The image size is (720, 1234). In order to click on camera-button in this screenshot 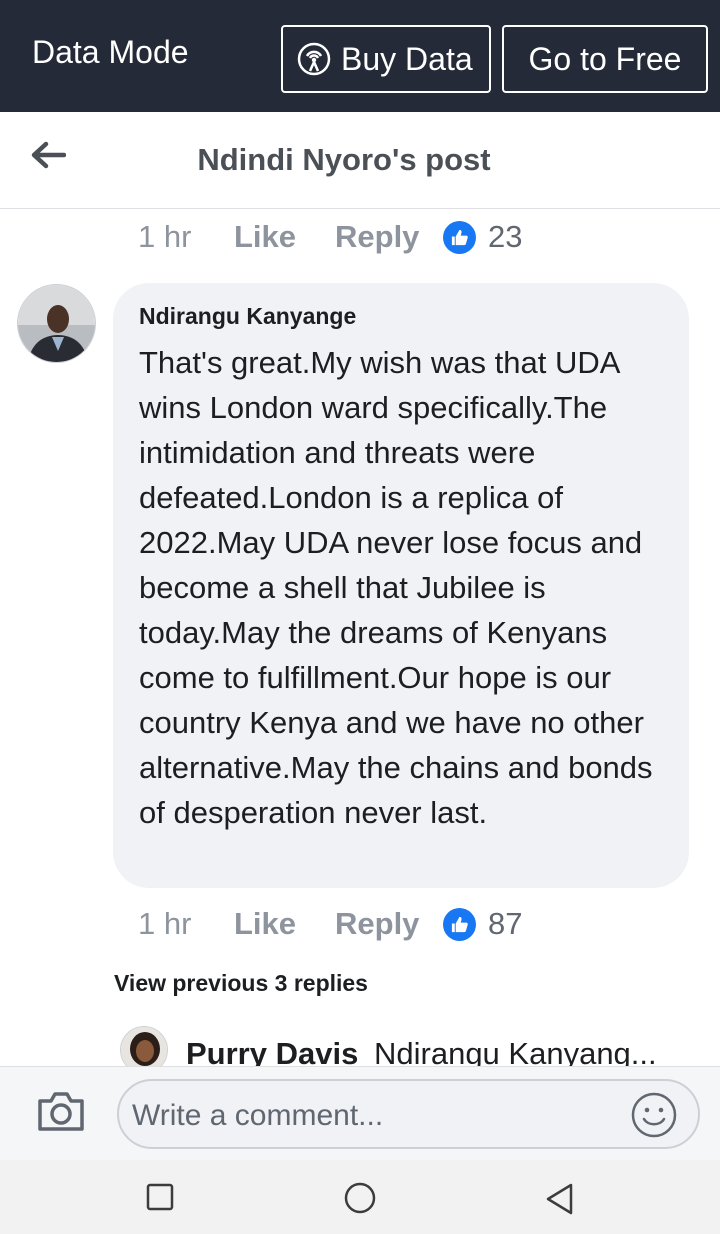, I will do `click(61, 1113)`.